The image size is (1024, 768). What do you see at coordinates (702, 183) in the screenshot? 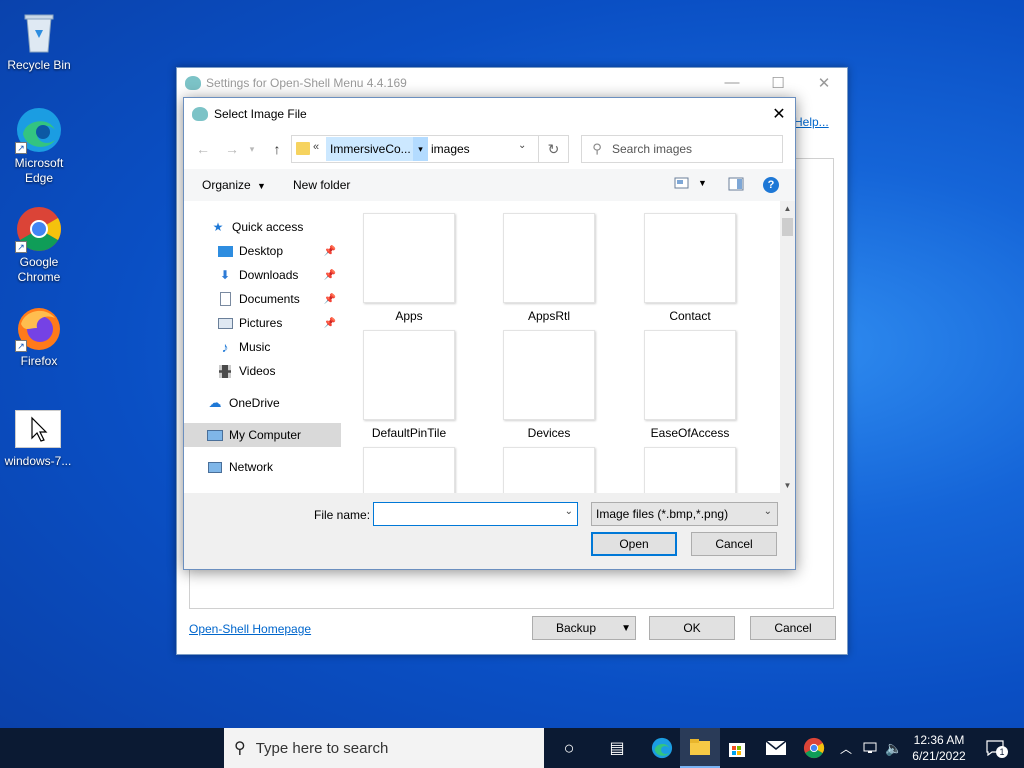
I see `view-dropdown-icon: ▼` at bounding box center [702, 183].